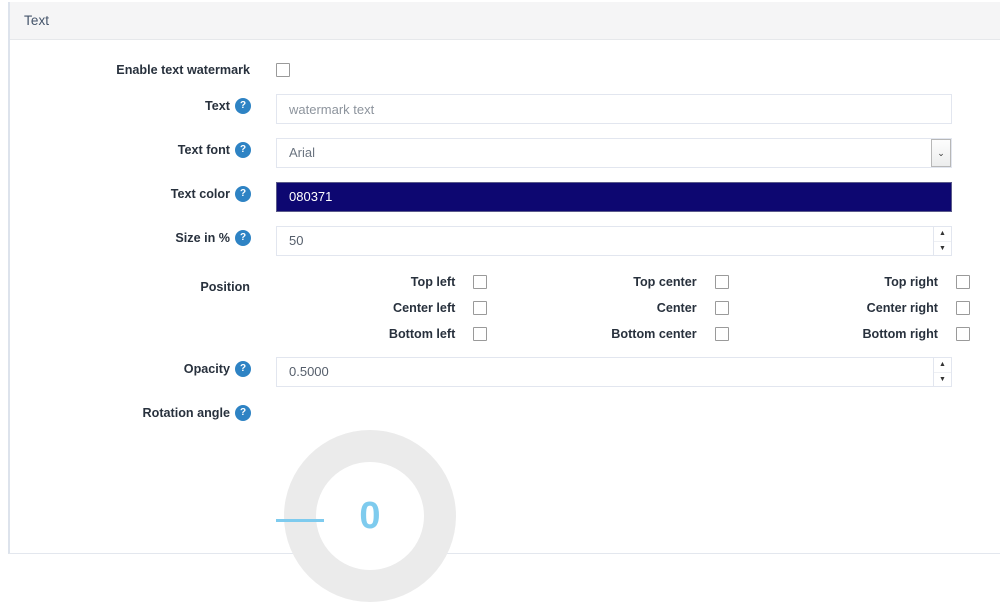 This screenshot has height=615, width=1000. Describe the element at coordinates (200, 194) in the screenshot. I see `label-text: Text color` at that location.